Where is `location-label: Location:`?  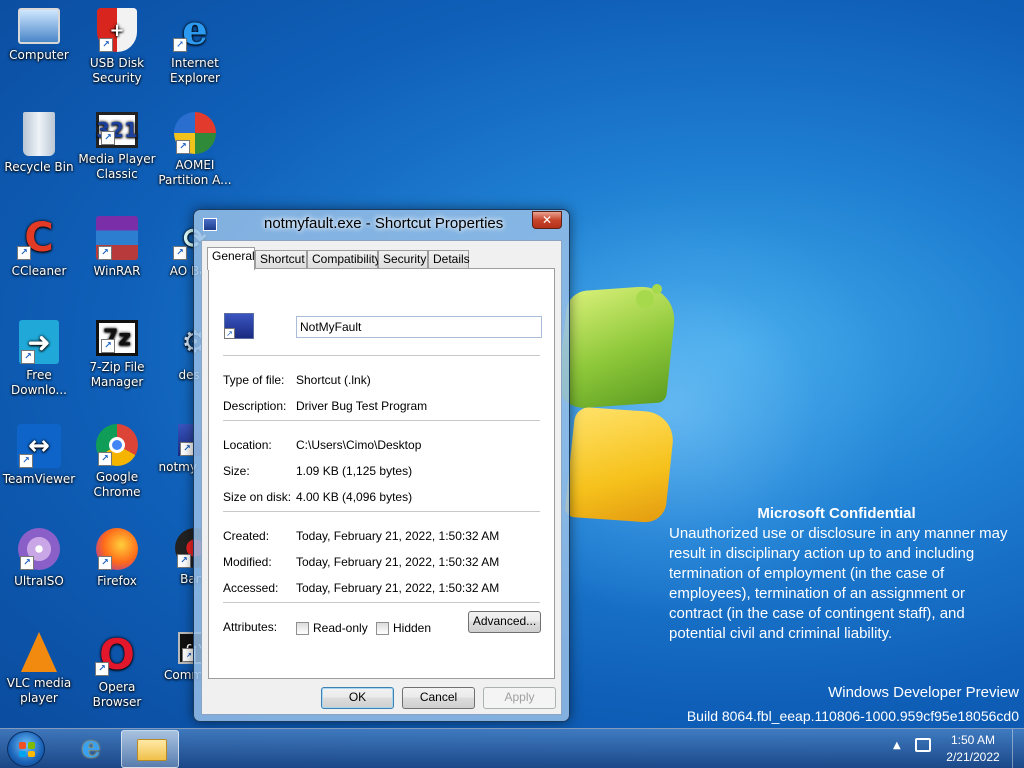
location-label: Location: is located at coordinates (247, 445).